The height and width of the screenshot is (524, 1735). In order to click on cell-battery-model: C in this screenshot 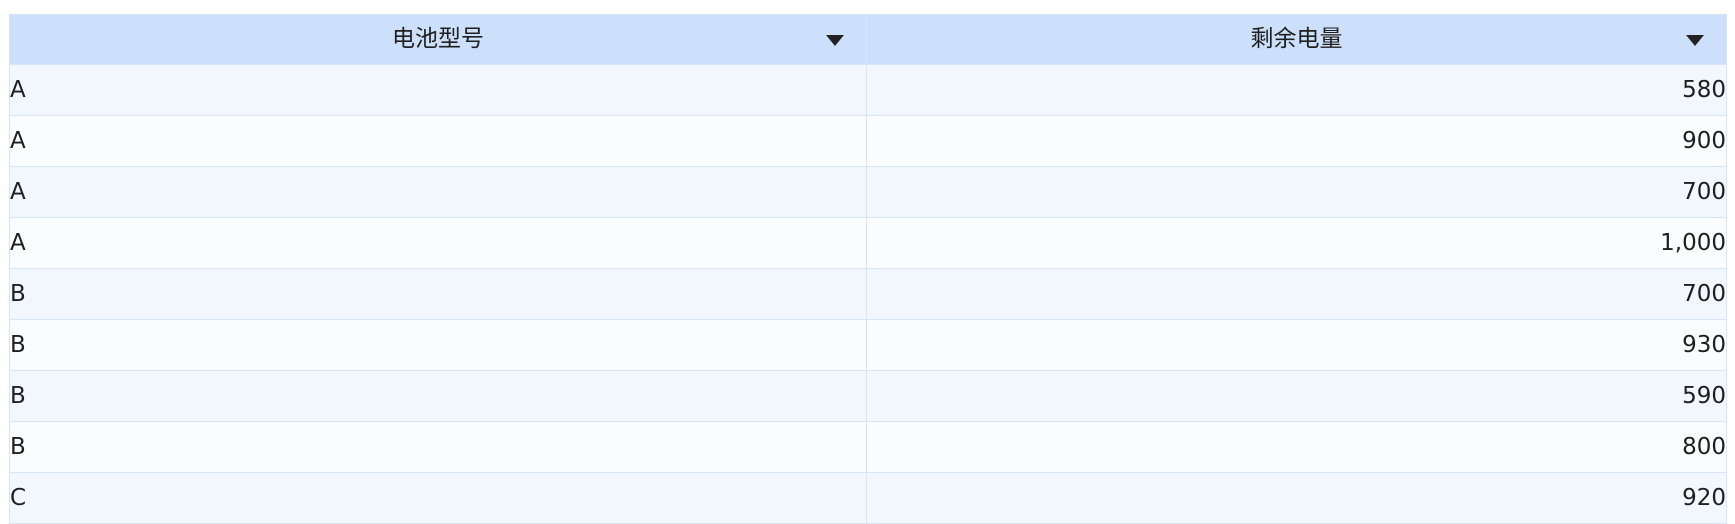, I will do `click(438, 498)`.